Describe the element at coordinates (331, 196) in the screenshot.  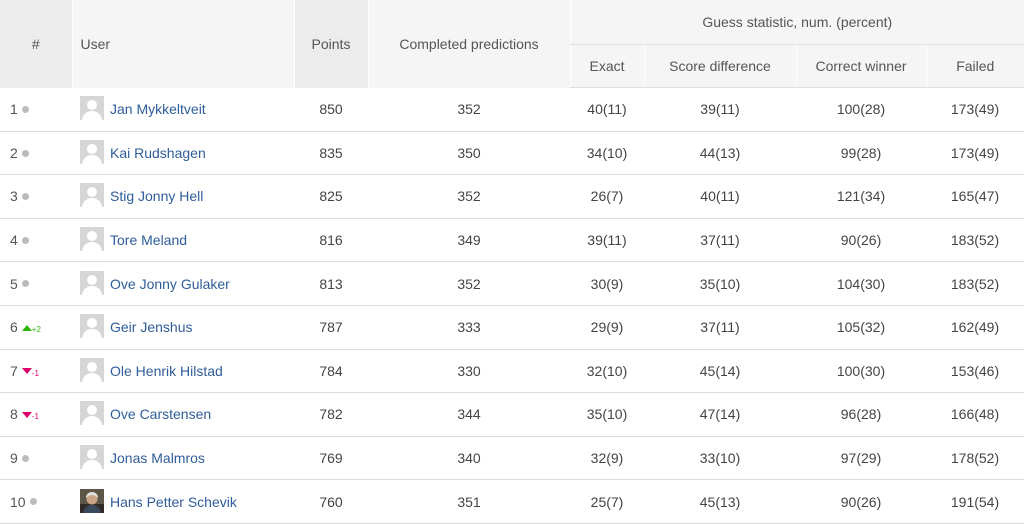
I see `points-cell: 825` at that location.